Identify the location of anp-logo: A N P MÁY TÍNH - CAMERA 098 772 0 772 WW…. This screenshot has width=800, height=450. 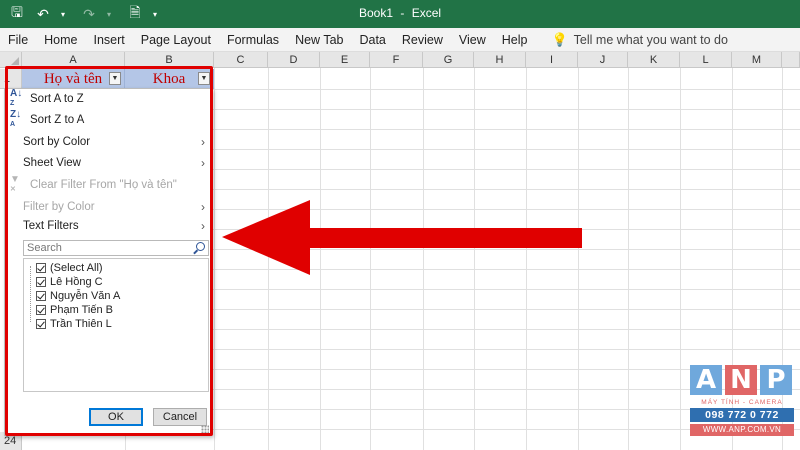
(742, 400).